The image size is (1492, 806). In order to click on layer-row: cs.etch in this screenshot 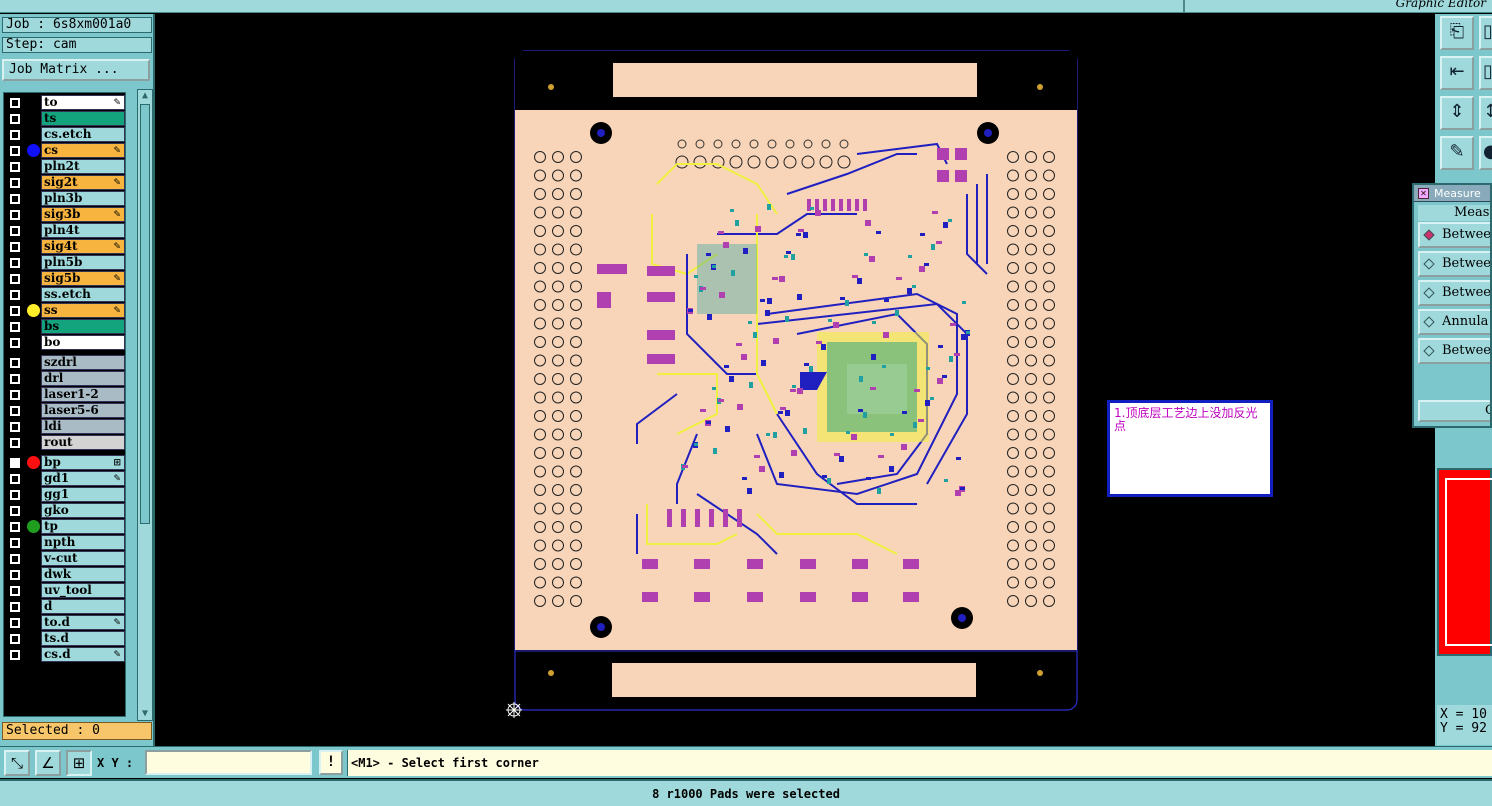, I will do `click(64, 134)`.